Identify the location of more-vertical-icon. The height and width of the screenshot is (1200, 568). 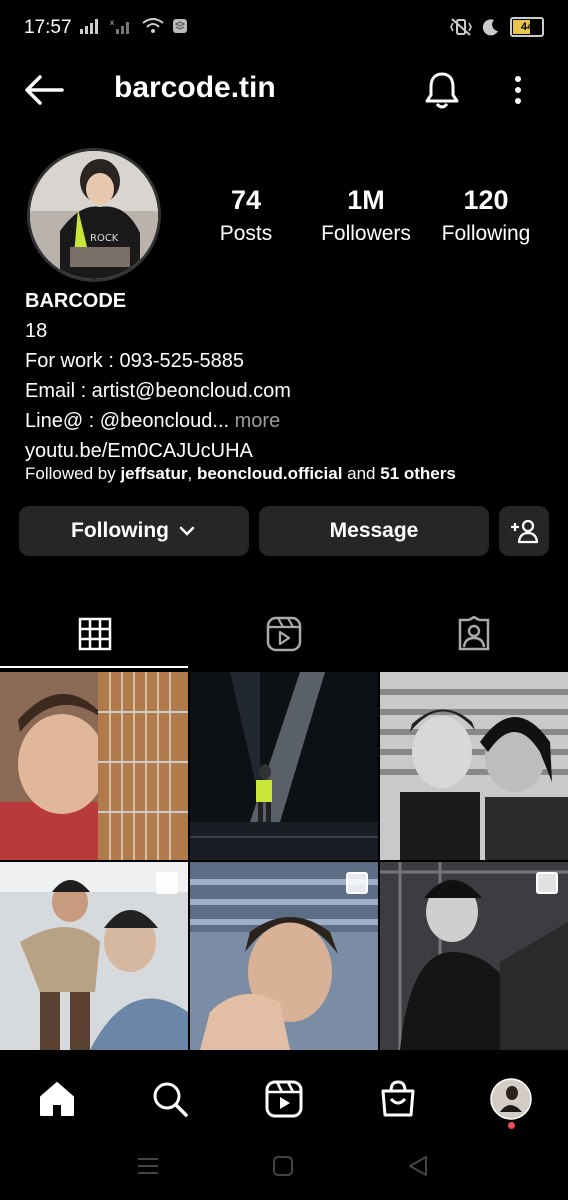
(518, 90).